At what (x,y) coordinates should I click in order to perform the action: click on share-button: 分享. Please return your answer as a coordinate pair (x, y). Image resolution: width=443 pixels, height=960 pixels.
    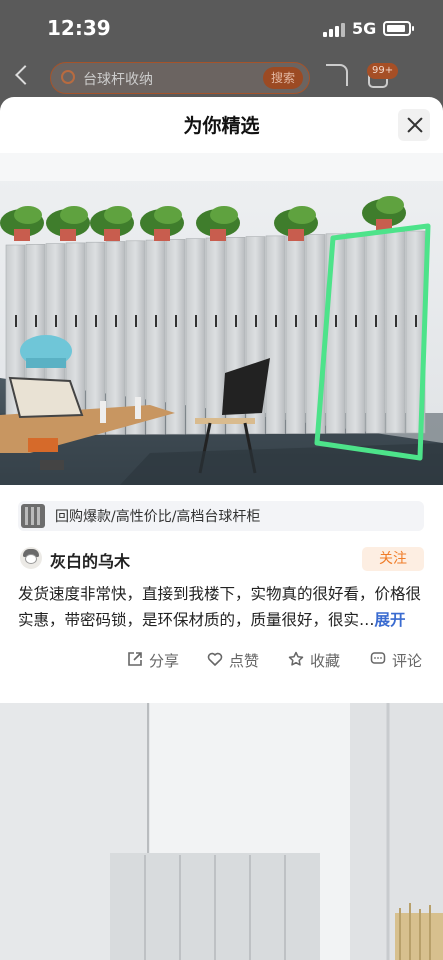
    Looking at the image, I should click on (155, 660).